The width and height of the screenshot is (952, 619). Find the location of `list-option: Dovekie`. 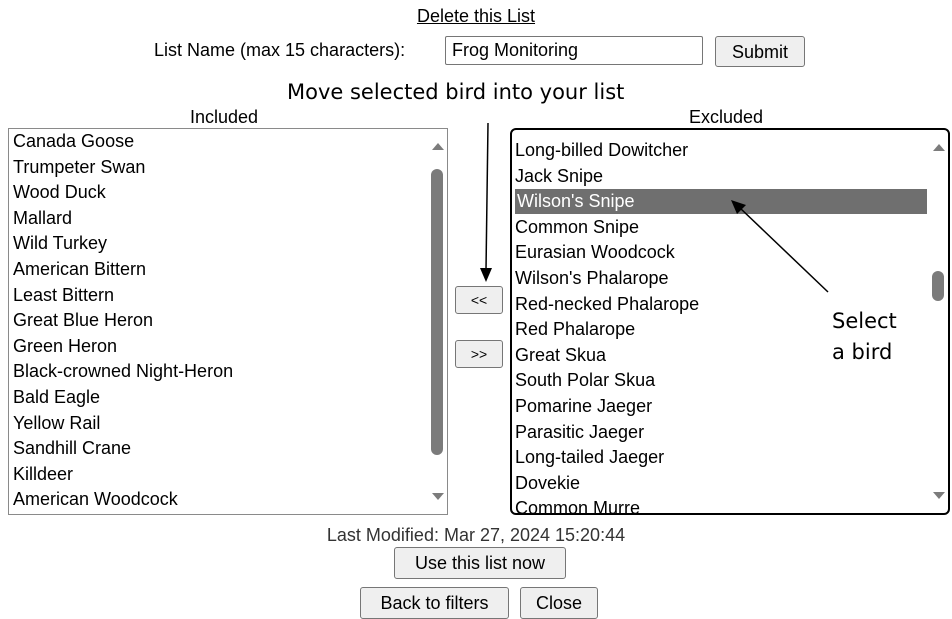

list-option: Dovekie is located at coordinates (547, 483).